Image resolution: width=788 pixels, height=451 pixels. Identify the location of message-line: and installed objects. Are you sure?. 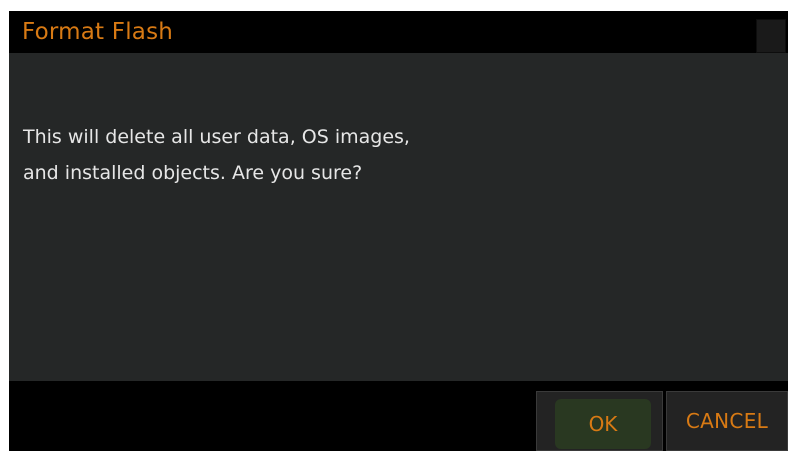
(193, 173).